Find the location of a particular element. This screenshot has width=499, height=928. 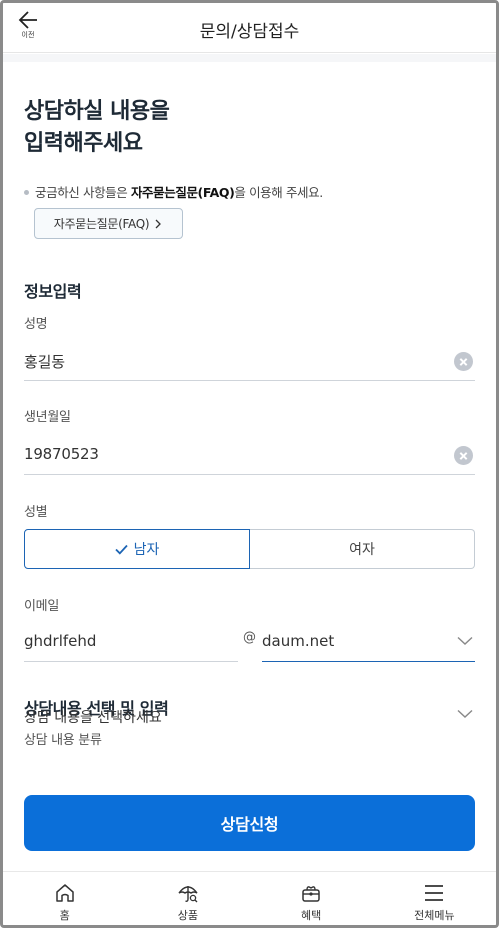

gender-female-label: 여자 is located at coordinates (362, 550).